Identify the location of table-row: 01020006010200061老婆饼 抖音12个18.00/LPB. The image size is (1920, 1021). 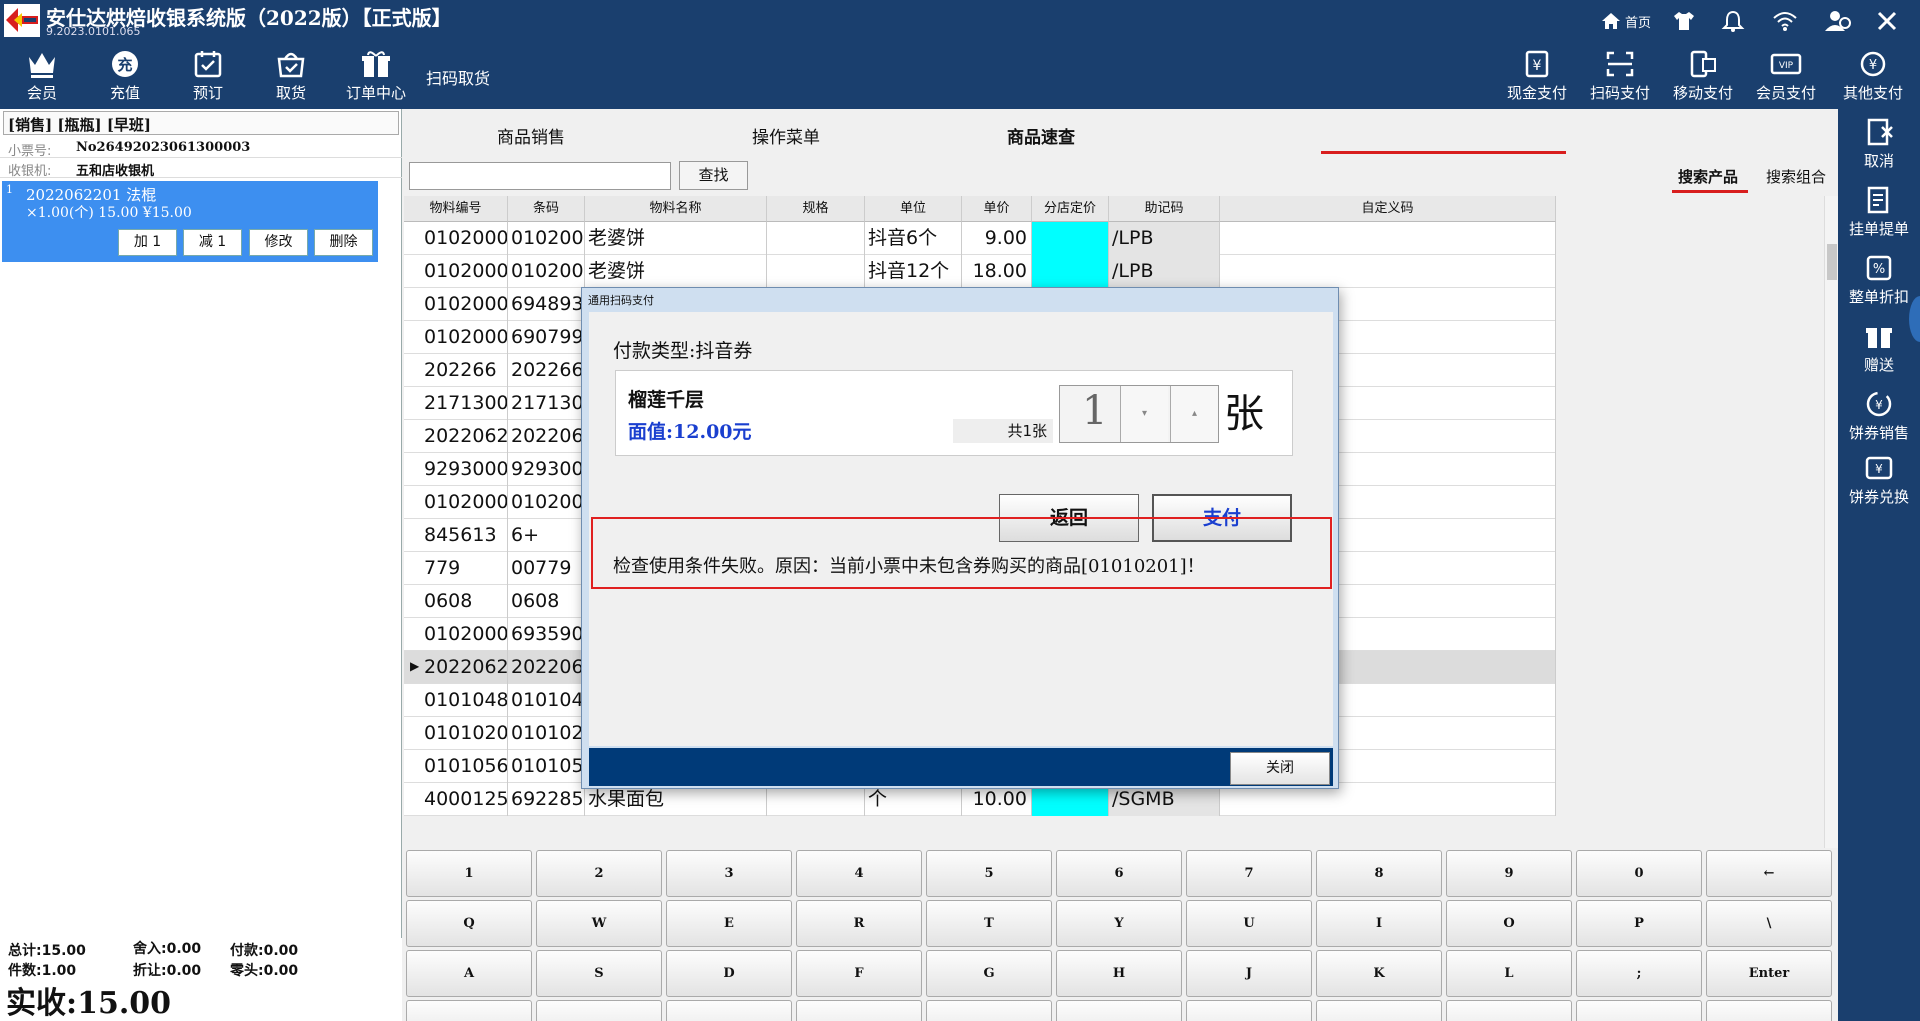
(980, 271).